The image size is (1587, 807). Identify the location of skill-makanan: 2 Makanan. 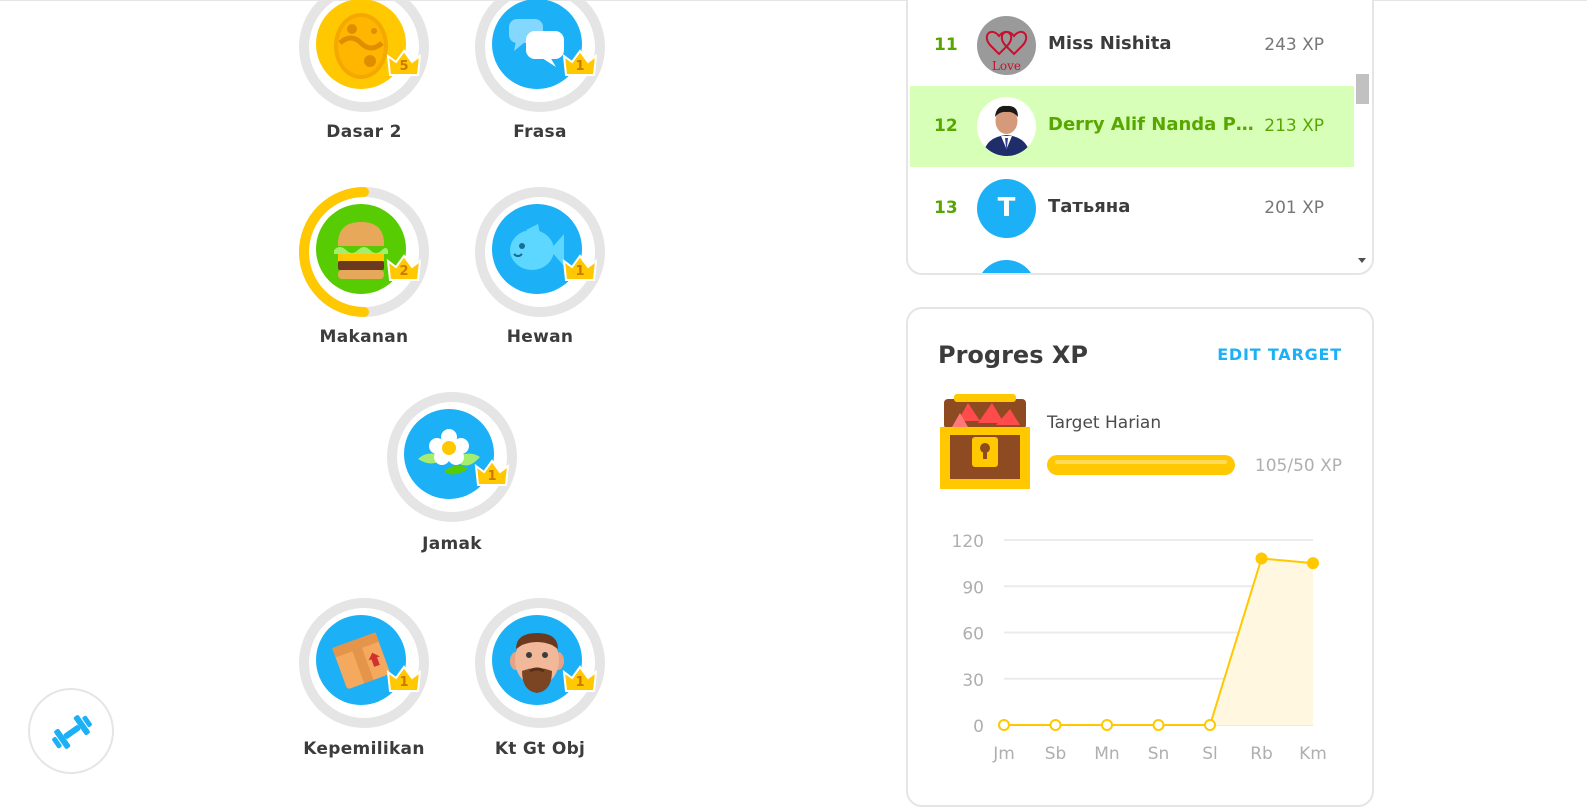
(364, 264).